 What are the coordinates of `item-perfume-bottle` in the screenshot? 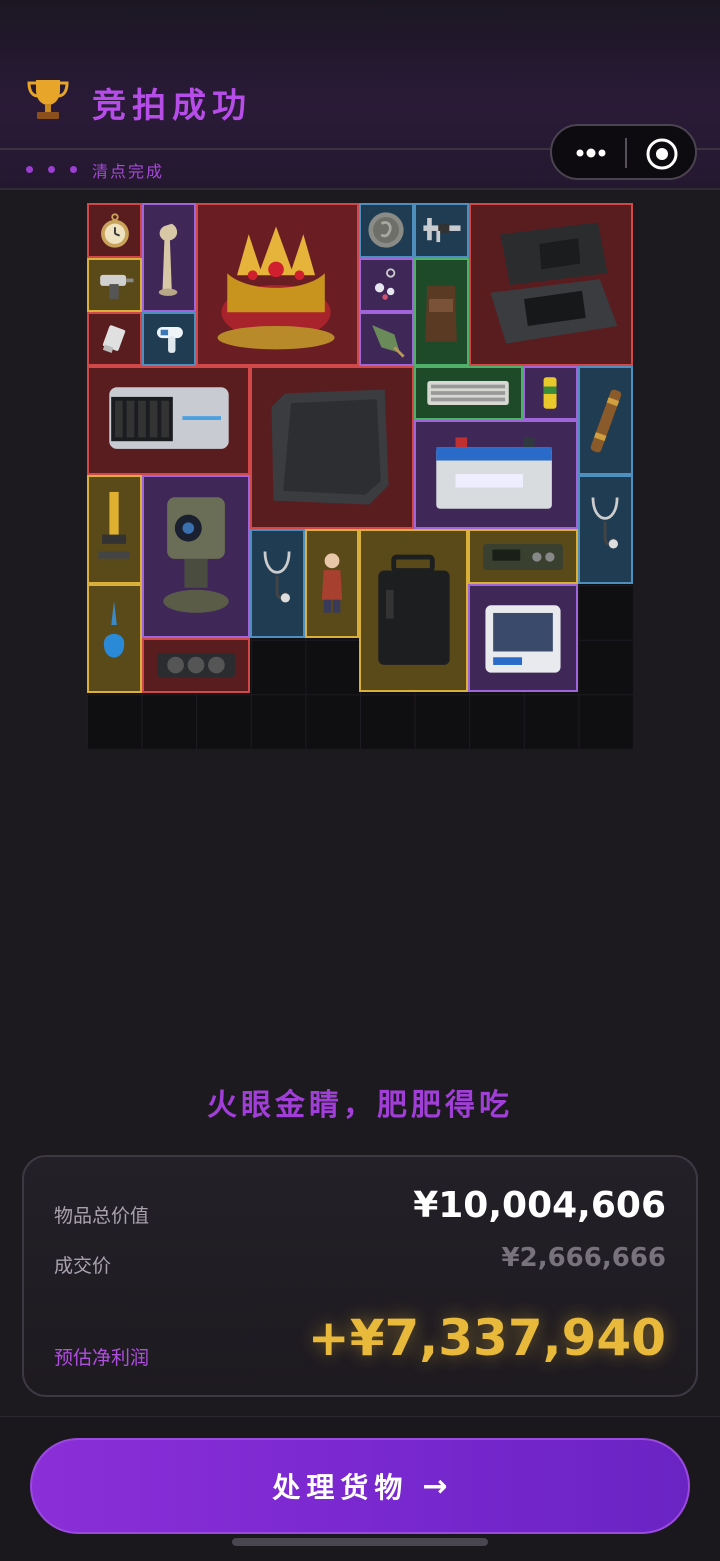 It's located at (114, 638).